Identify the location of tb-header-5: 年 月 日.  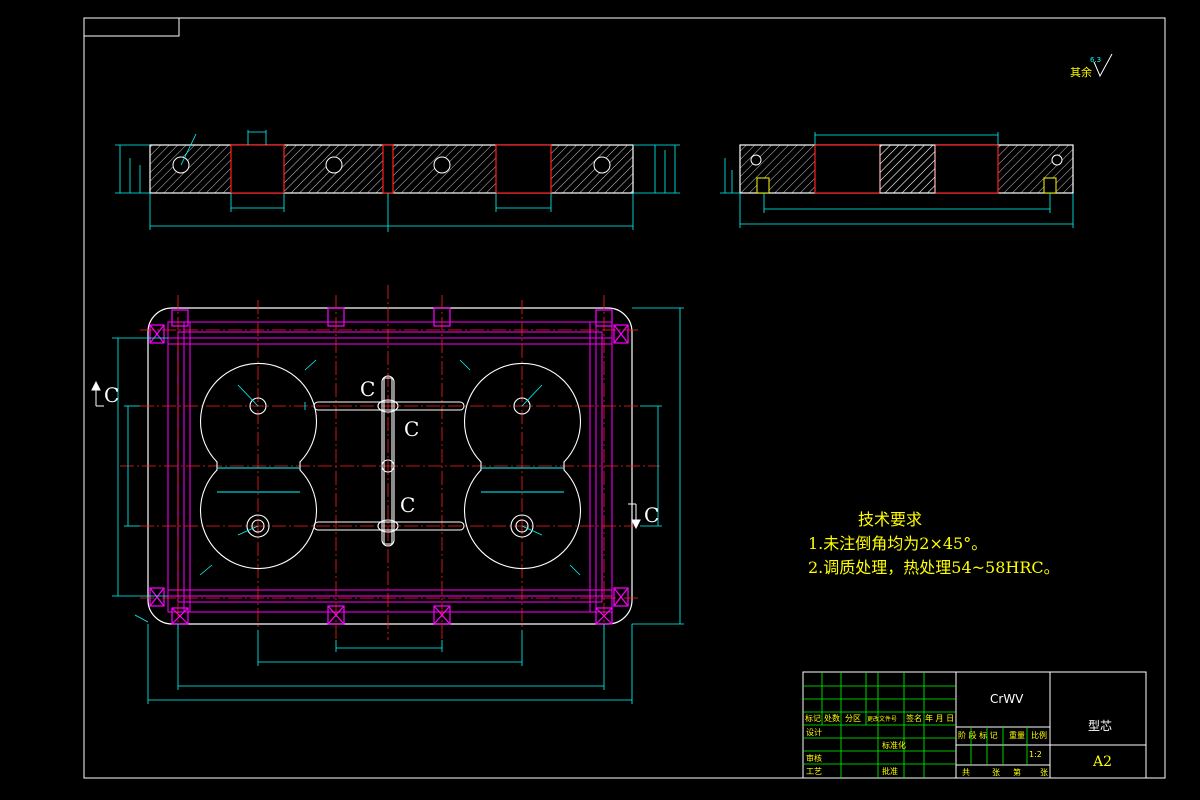
(939, 718).